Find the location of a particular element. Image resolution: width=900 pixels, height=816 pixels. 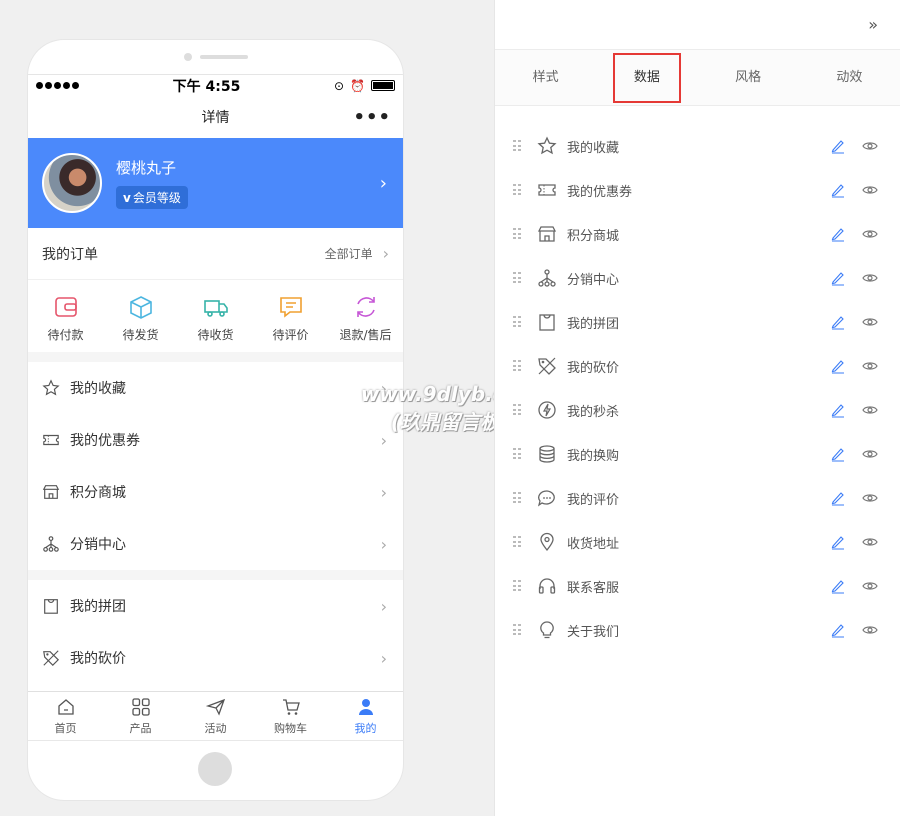

order-refund: 退款/售后 is located at coordinates (366, 318).